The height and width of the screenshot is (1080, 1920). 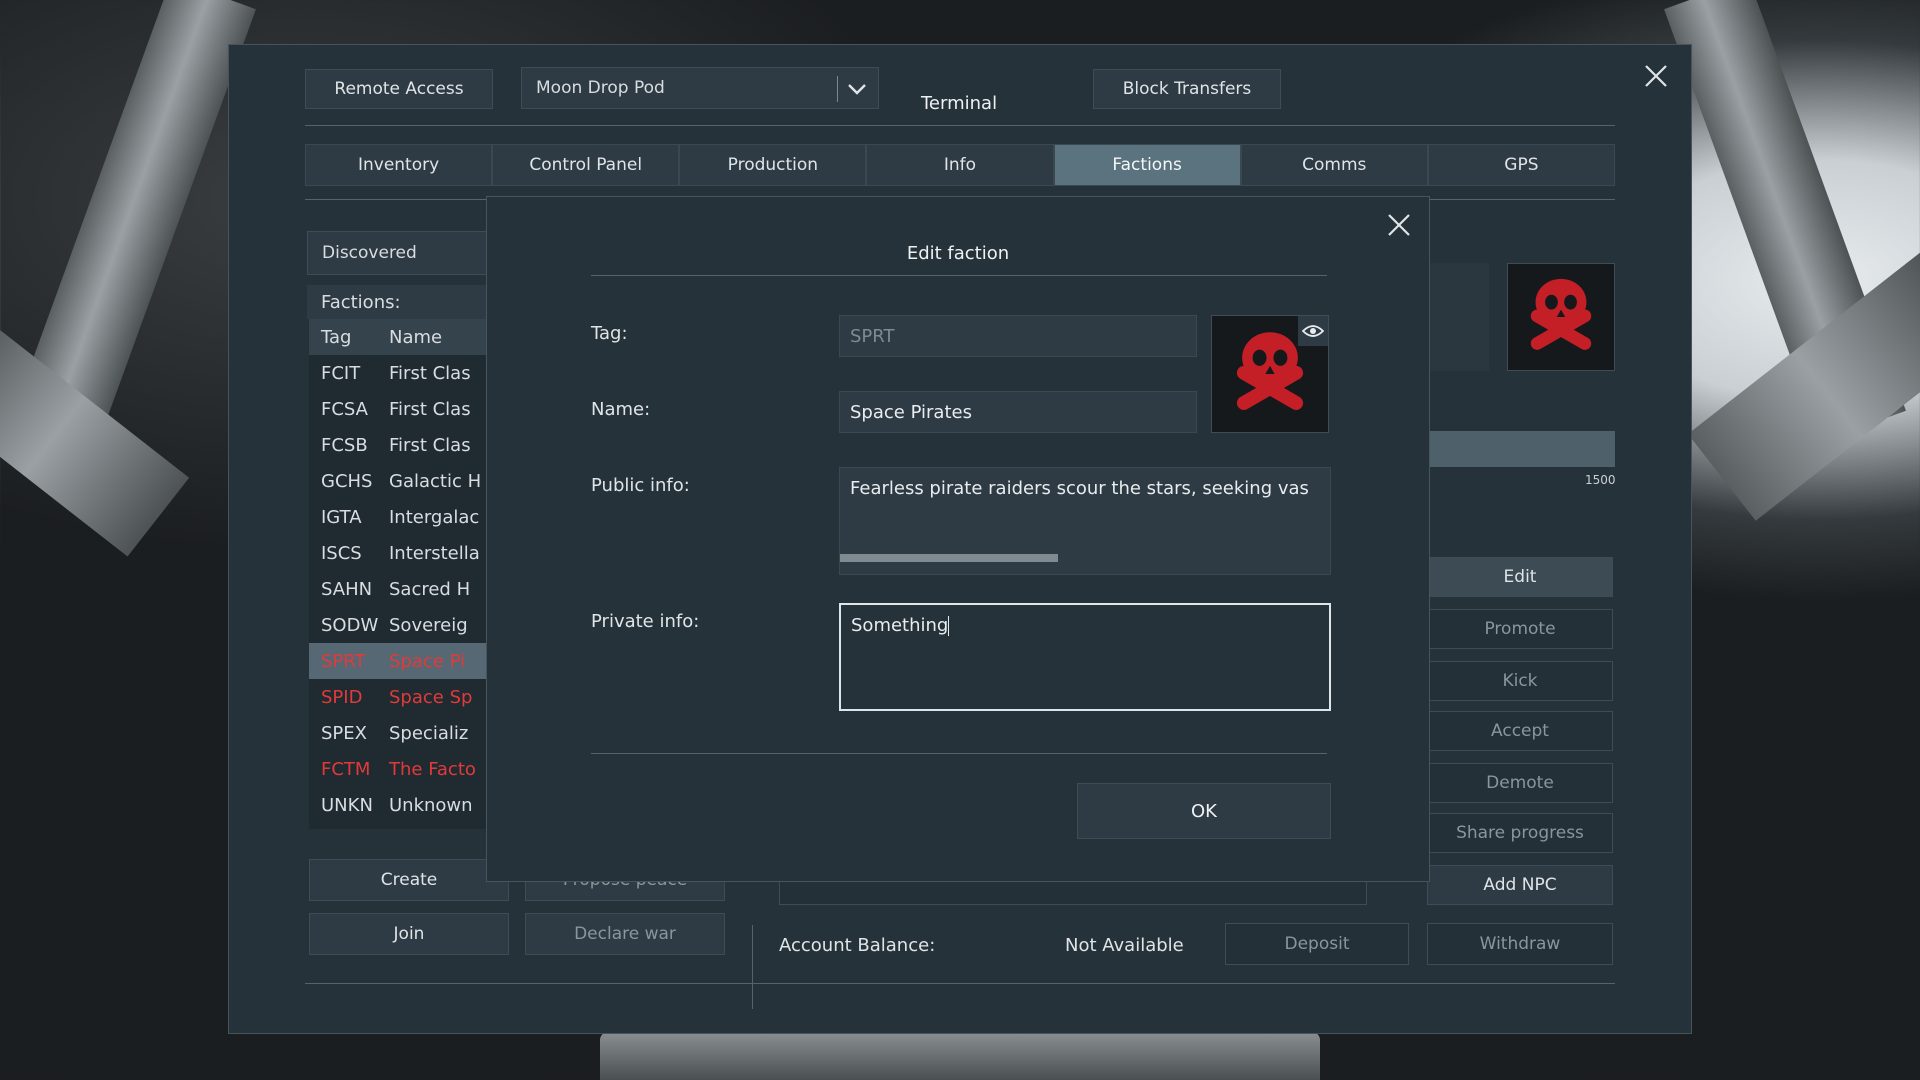 I want to click on join-button: Join, so click(x=409, y=934).